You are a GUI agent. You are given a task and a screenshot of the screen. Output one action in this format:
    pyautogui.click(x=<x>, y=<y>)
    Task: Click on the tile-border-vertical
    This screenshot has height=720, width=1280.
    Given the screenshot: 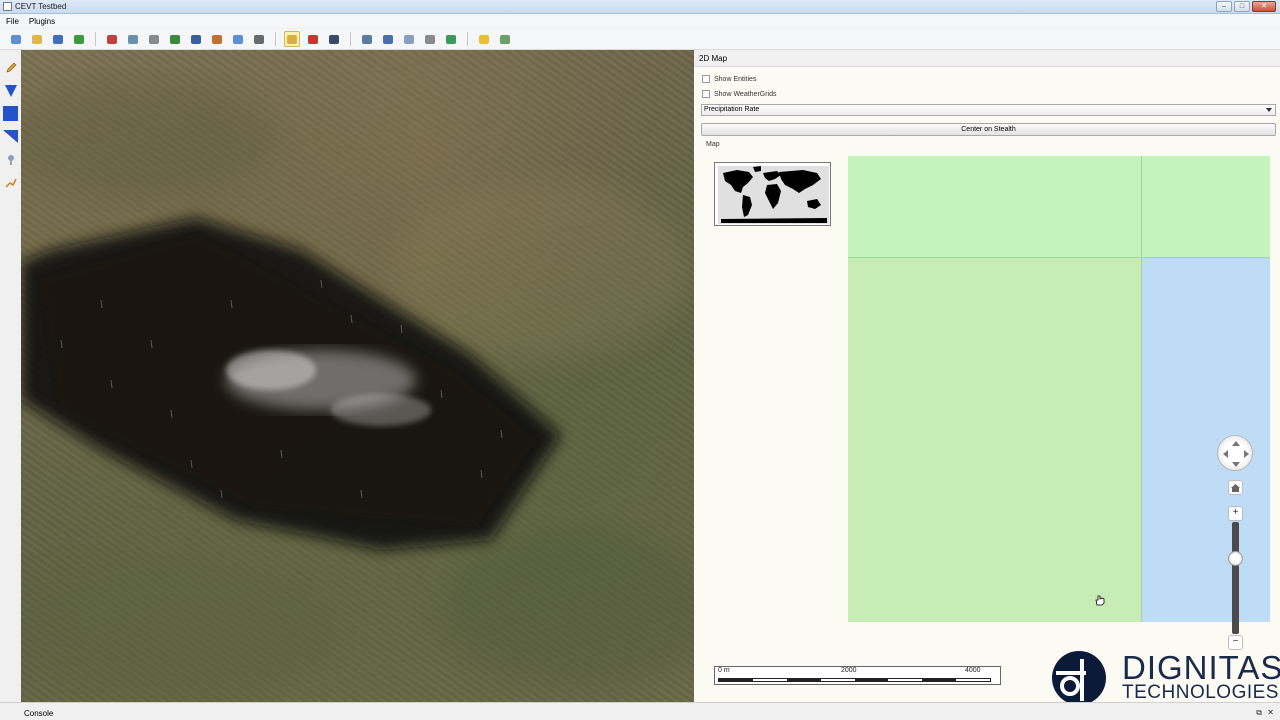 What is the action you would take?
    pyautogui.click(x=1141, y=389)
    